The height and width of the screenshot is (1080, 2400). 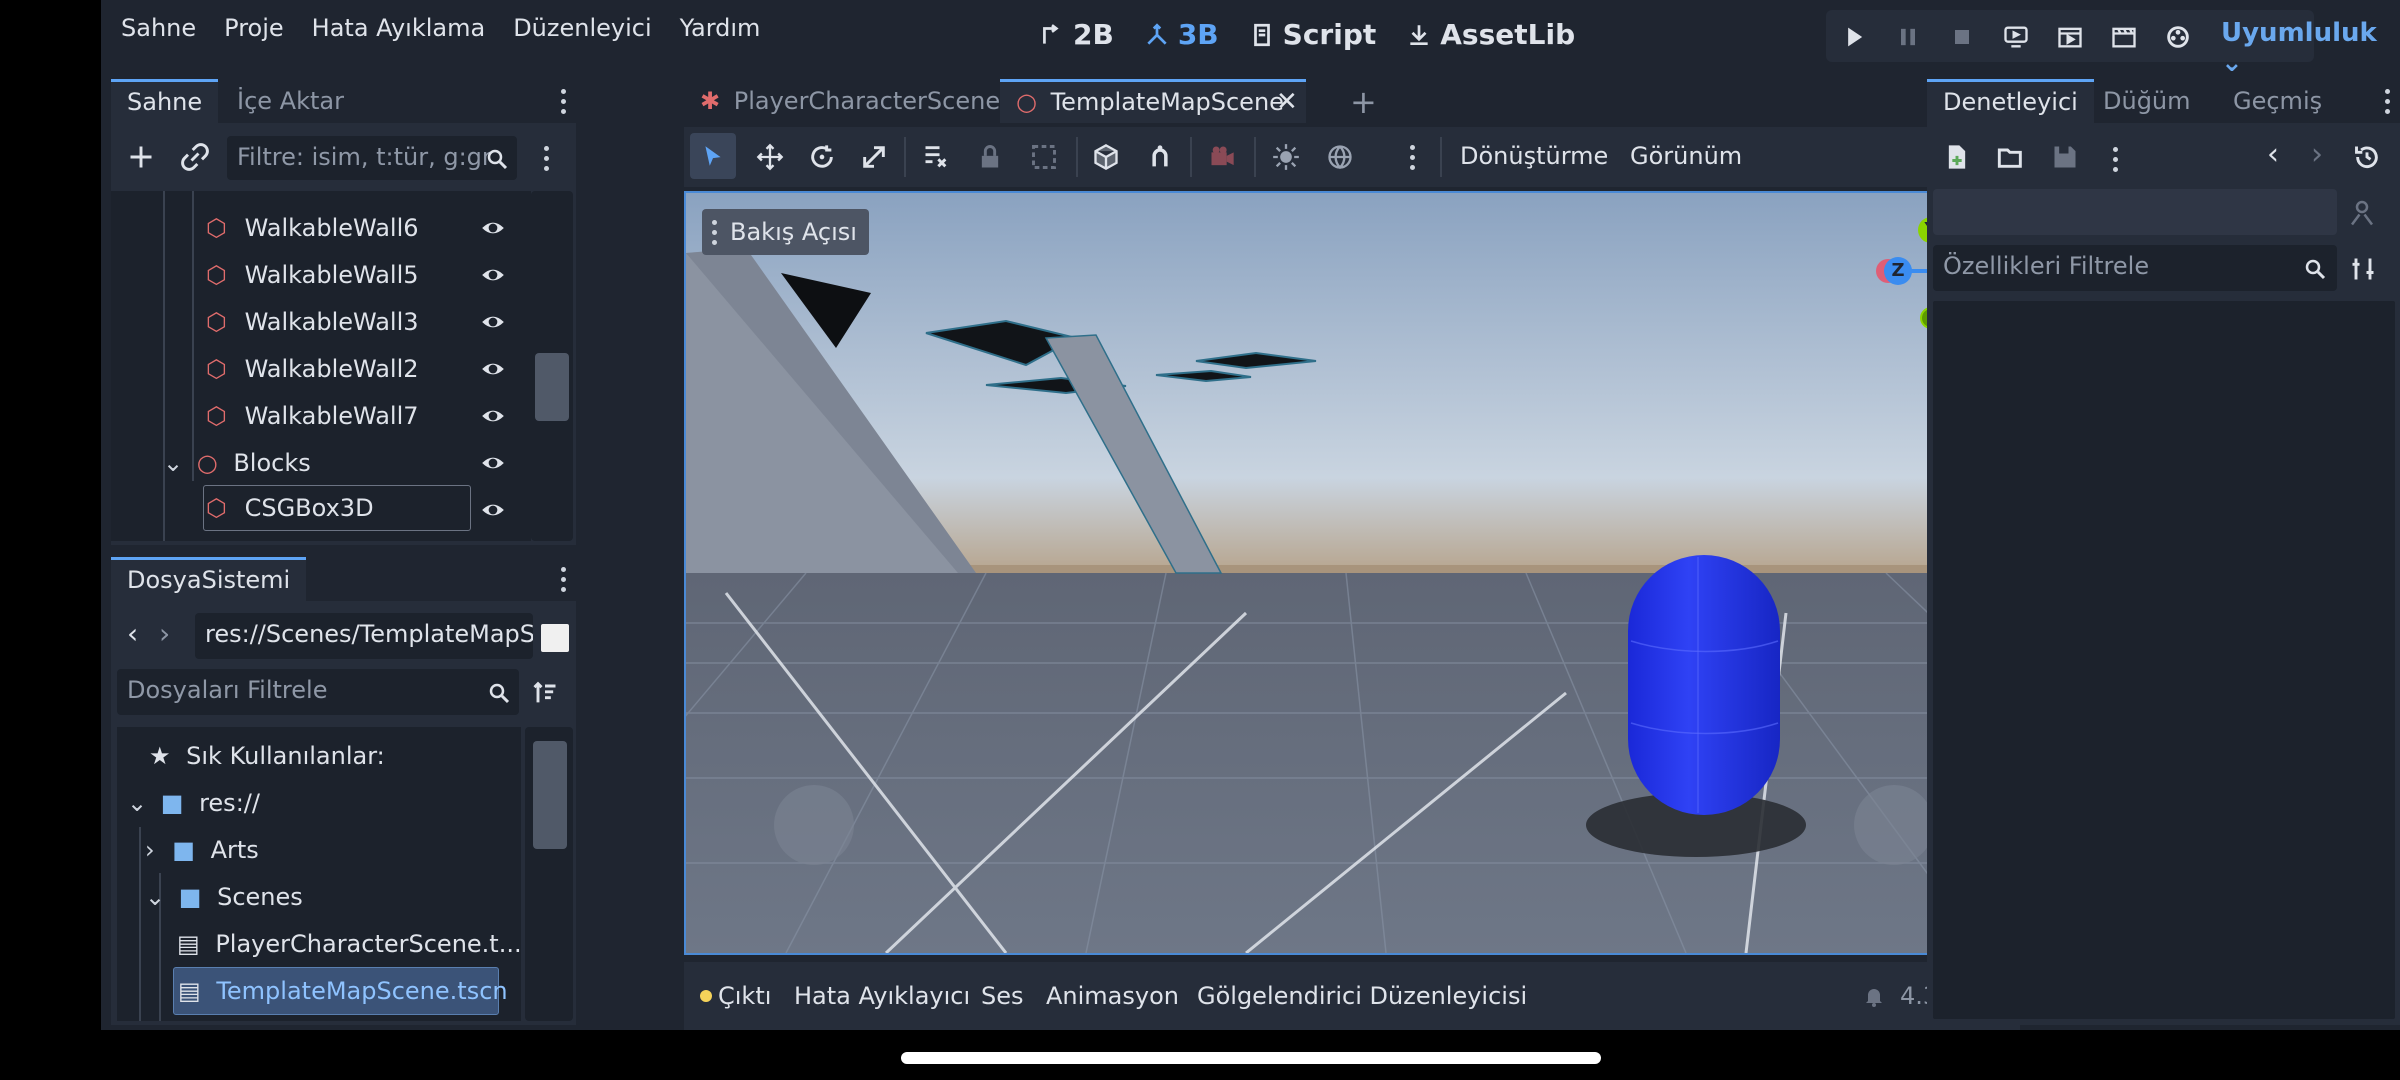 I want to click on camera-preview-icon, so click(x=1222, y=157).